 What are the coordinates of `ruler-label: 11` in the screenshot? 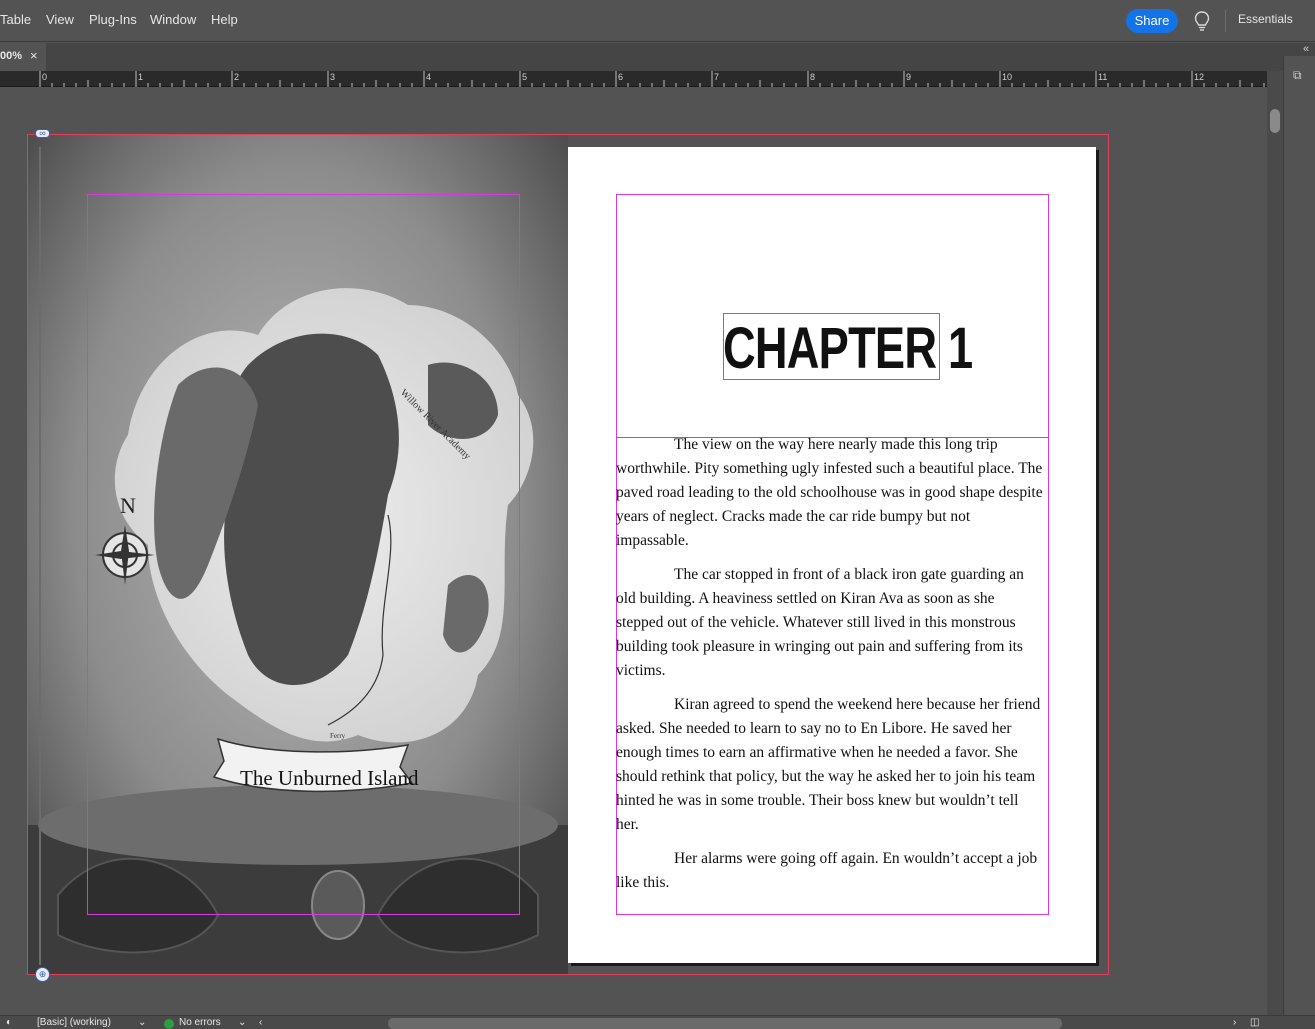 It's located at (1103, 77).